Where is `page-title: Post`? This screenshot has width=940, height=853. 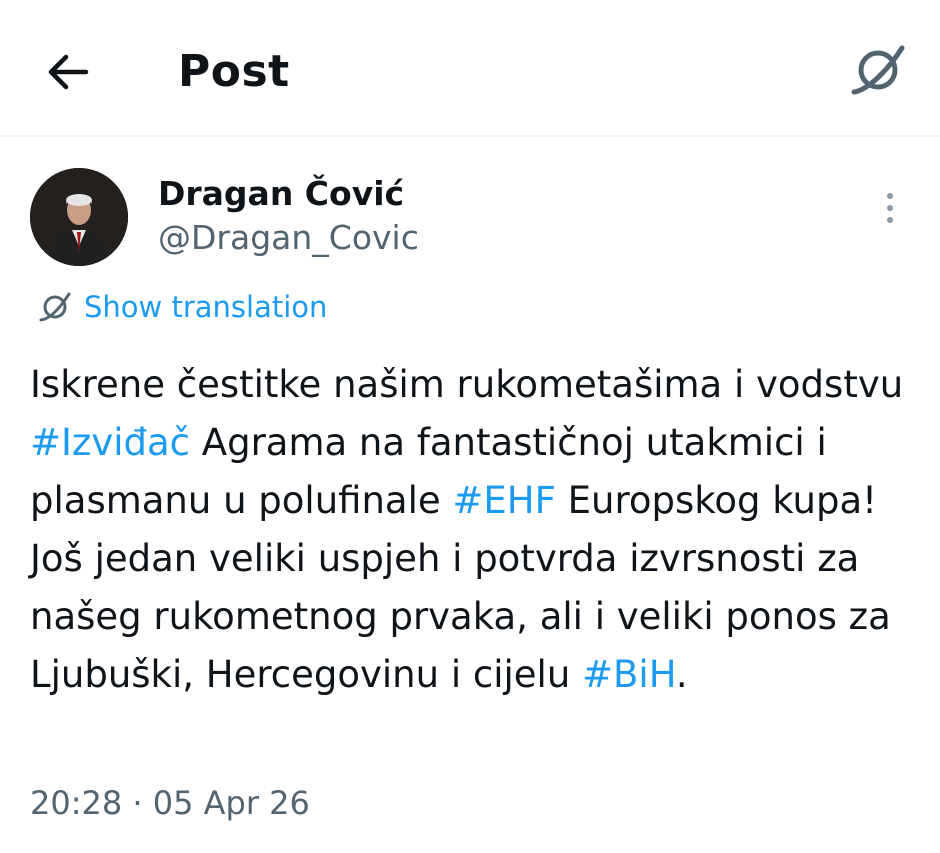
page-title: Post is located at coordinates (234, 71).